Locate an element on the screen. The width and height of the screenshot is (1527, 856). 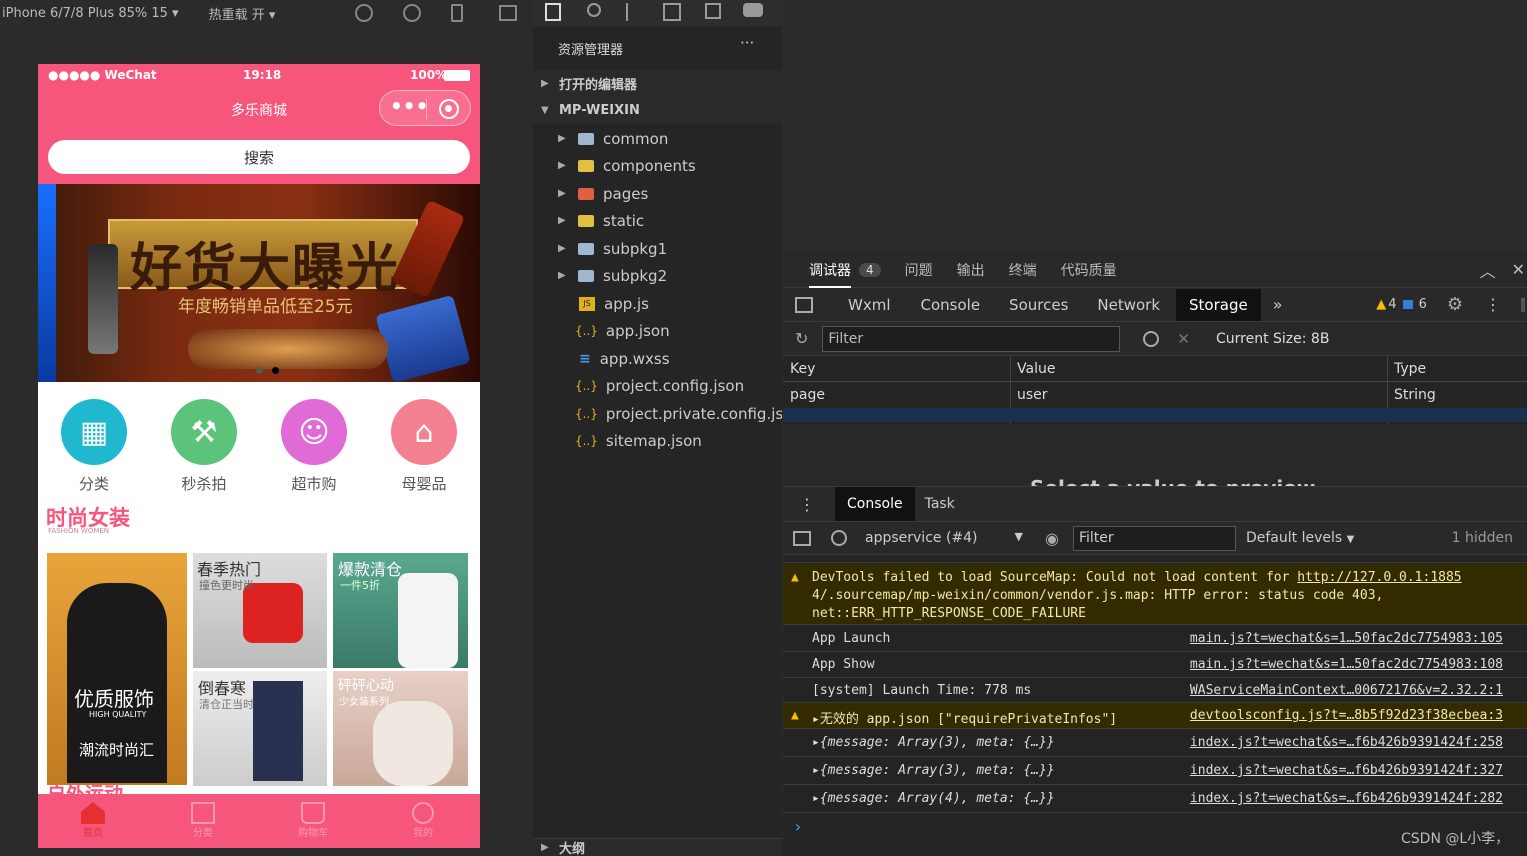
product-card: 爆款清仓 一件5折 is located at coordinates (400, 610).